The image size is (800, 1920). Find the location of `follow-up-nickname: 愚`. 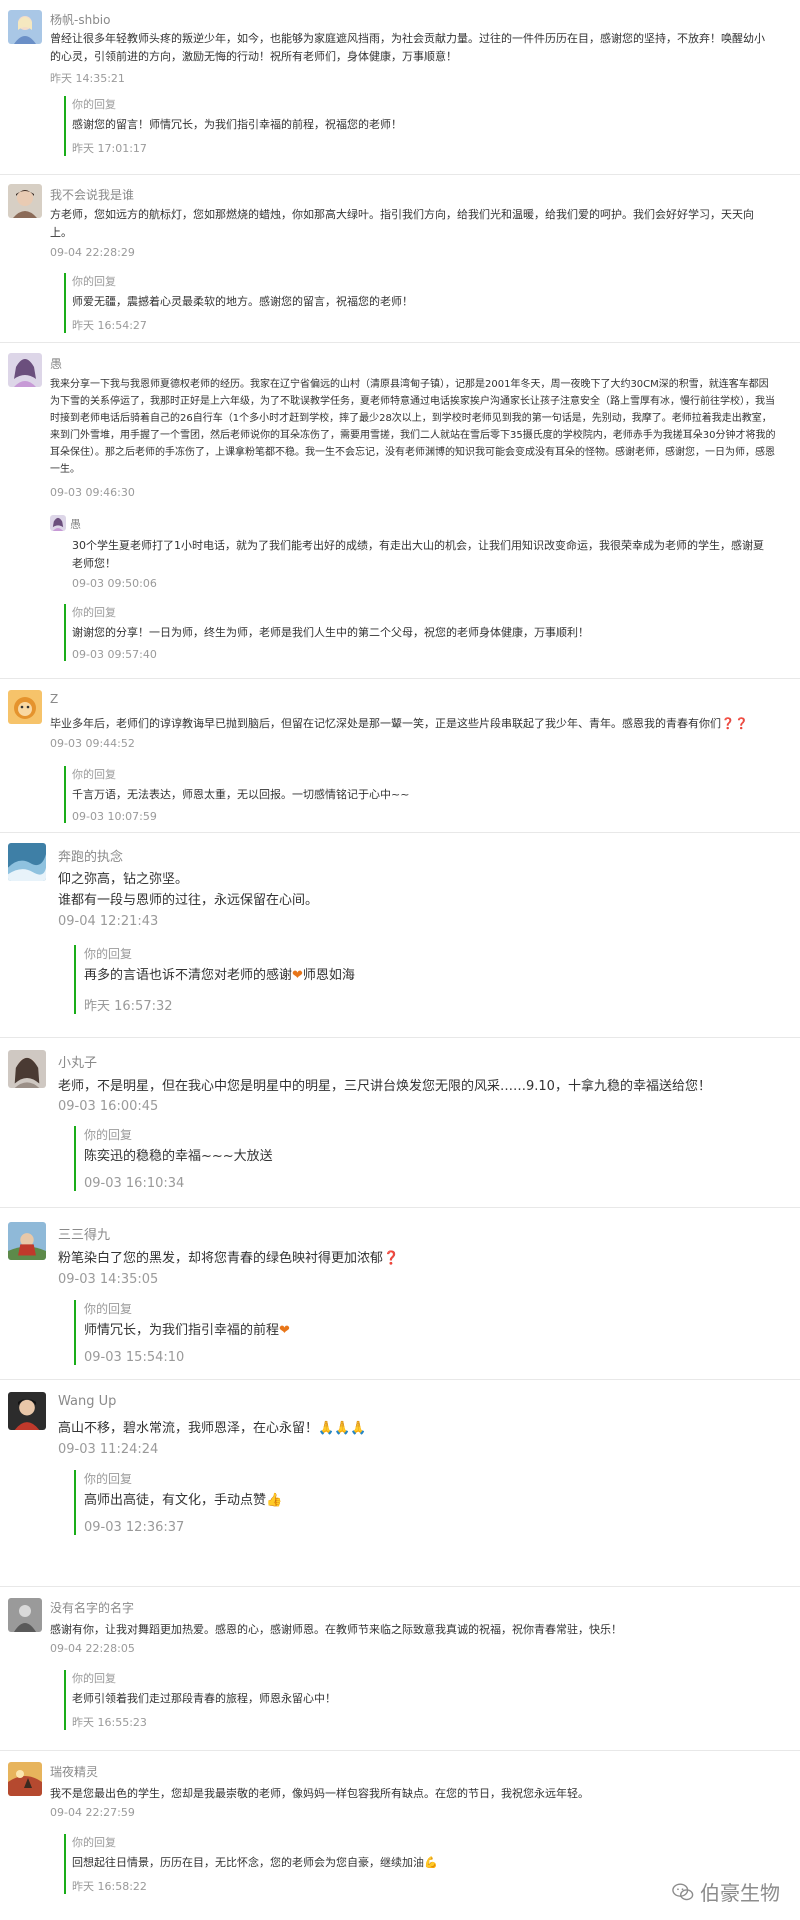

follow-up-nickname: 愚 is located at coordinates (75, 524).